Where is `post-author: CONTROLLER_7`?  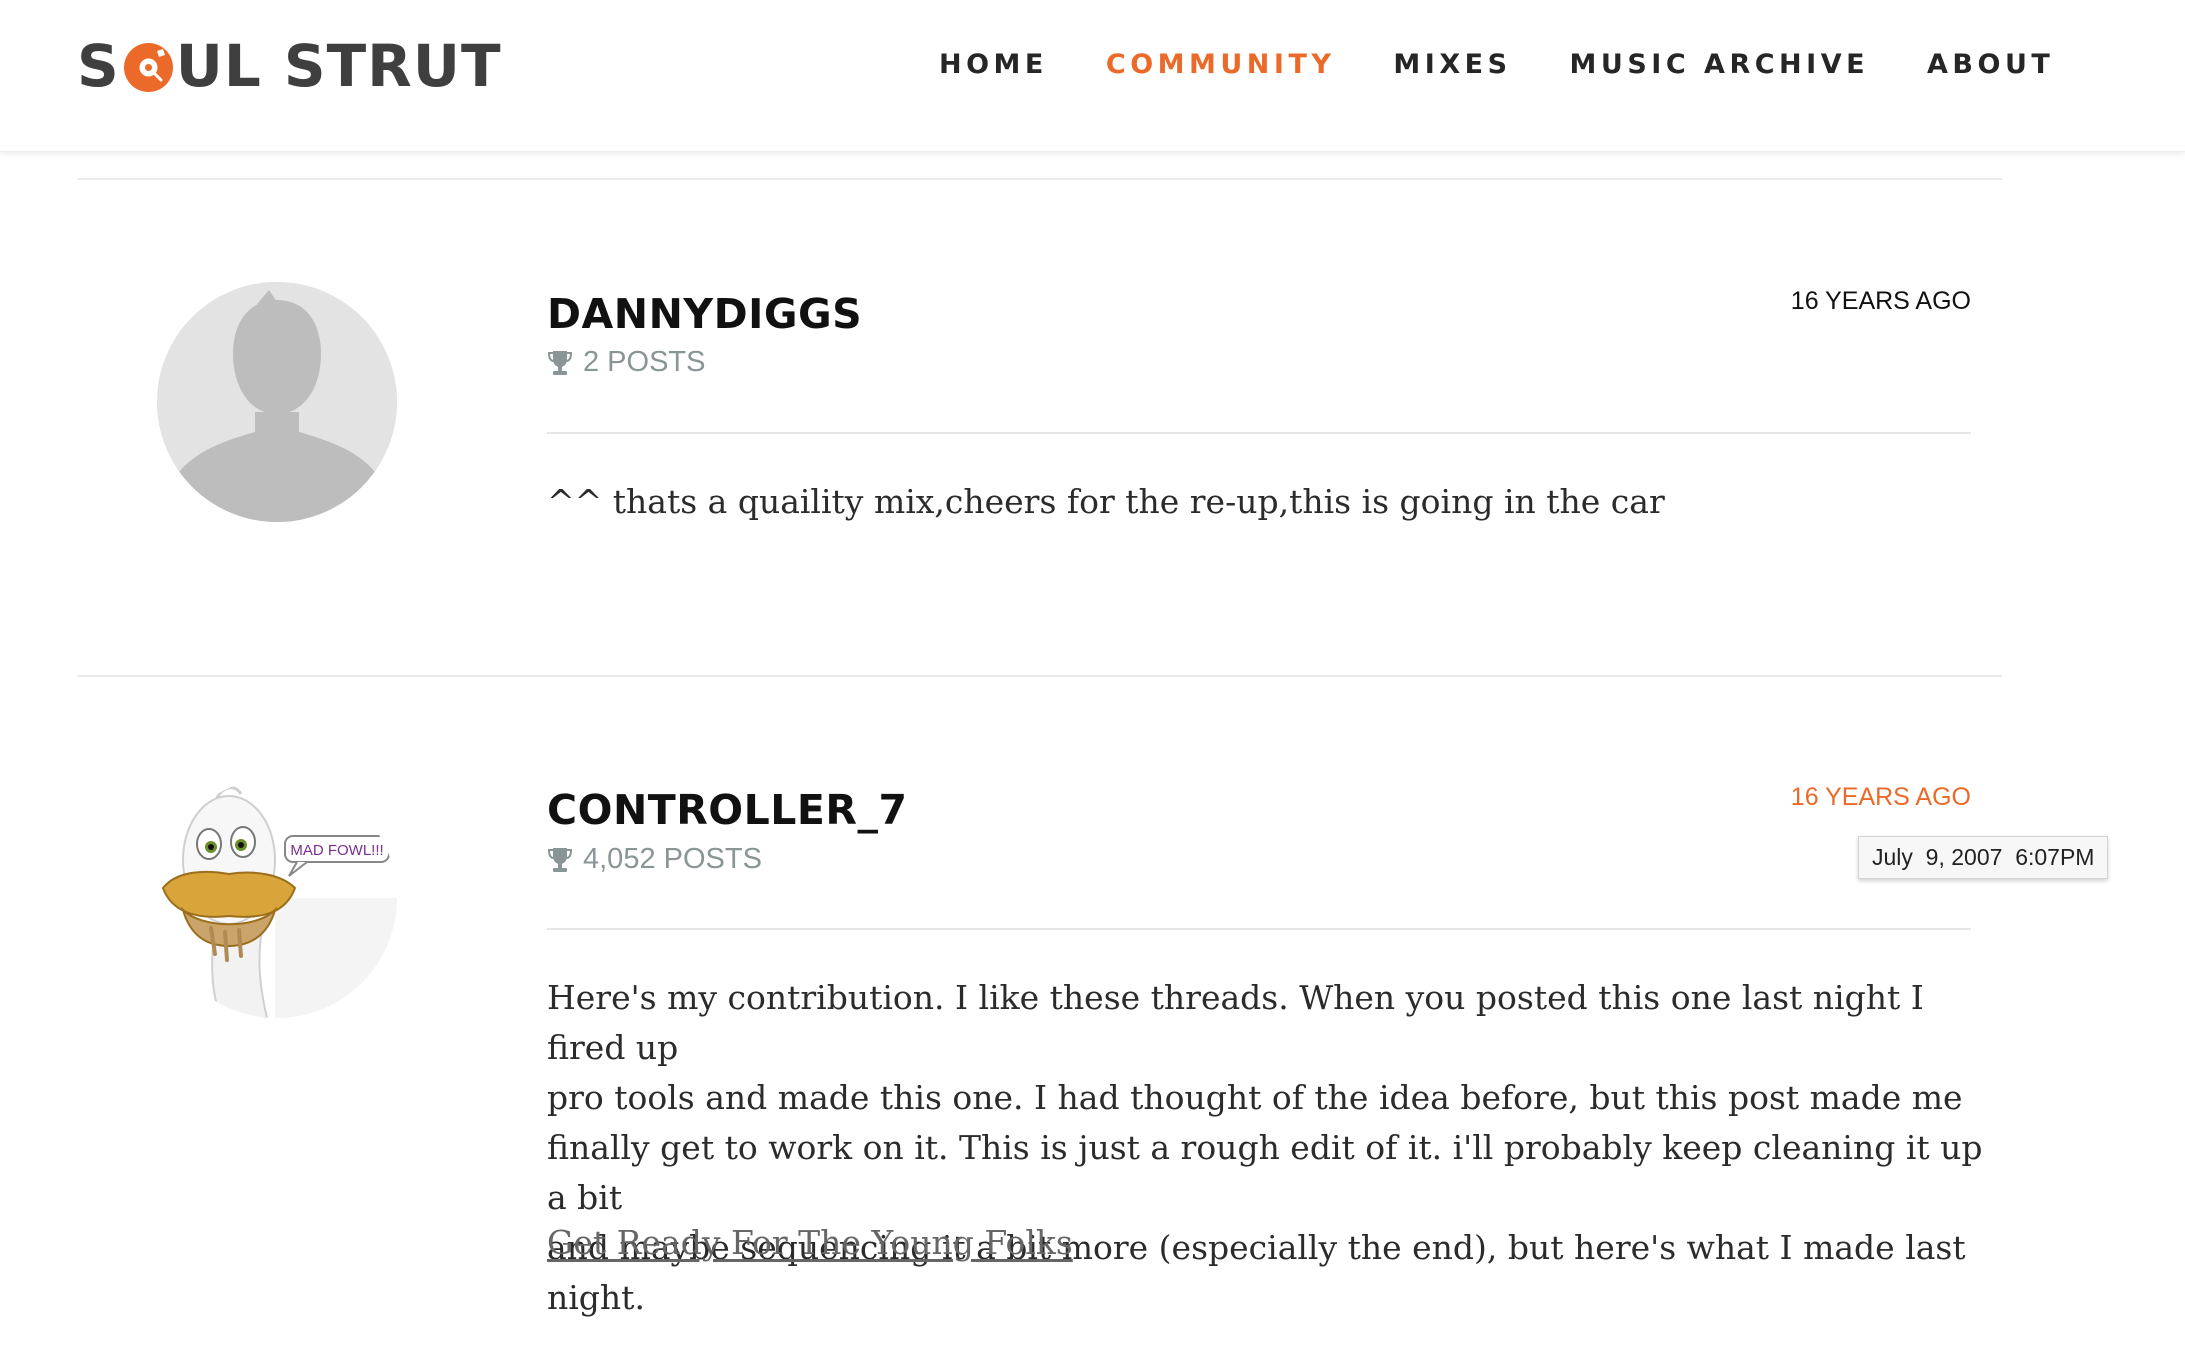 post-author: CONTROLLER_7 is located at coordinates (727, 810).